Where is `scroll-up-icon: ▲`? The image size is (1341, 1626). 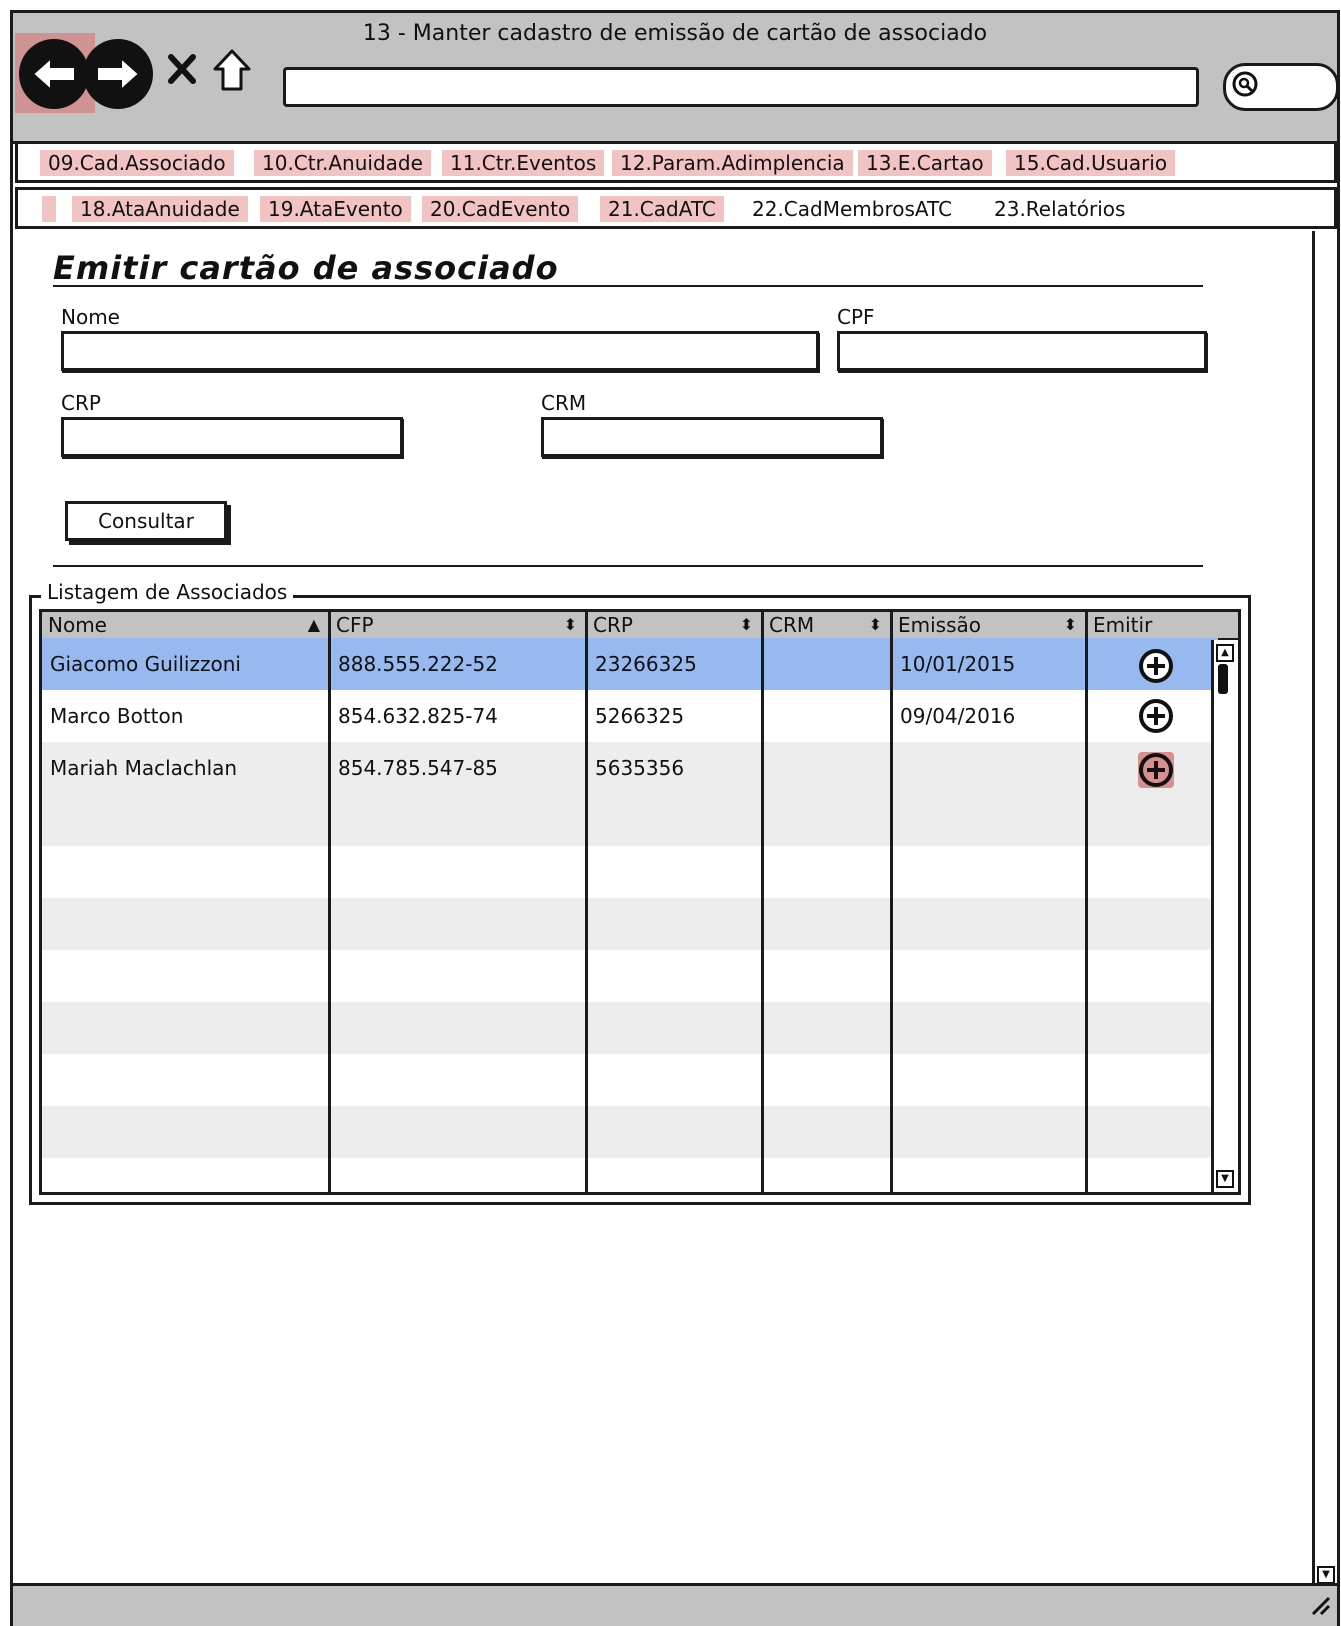
scroll-up-icon: ▲ is located at coordinates (1225, 653).